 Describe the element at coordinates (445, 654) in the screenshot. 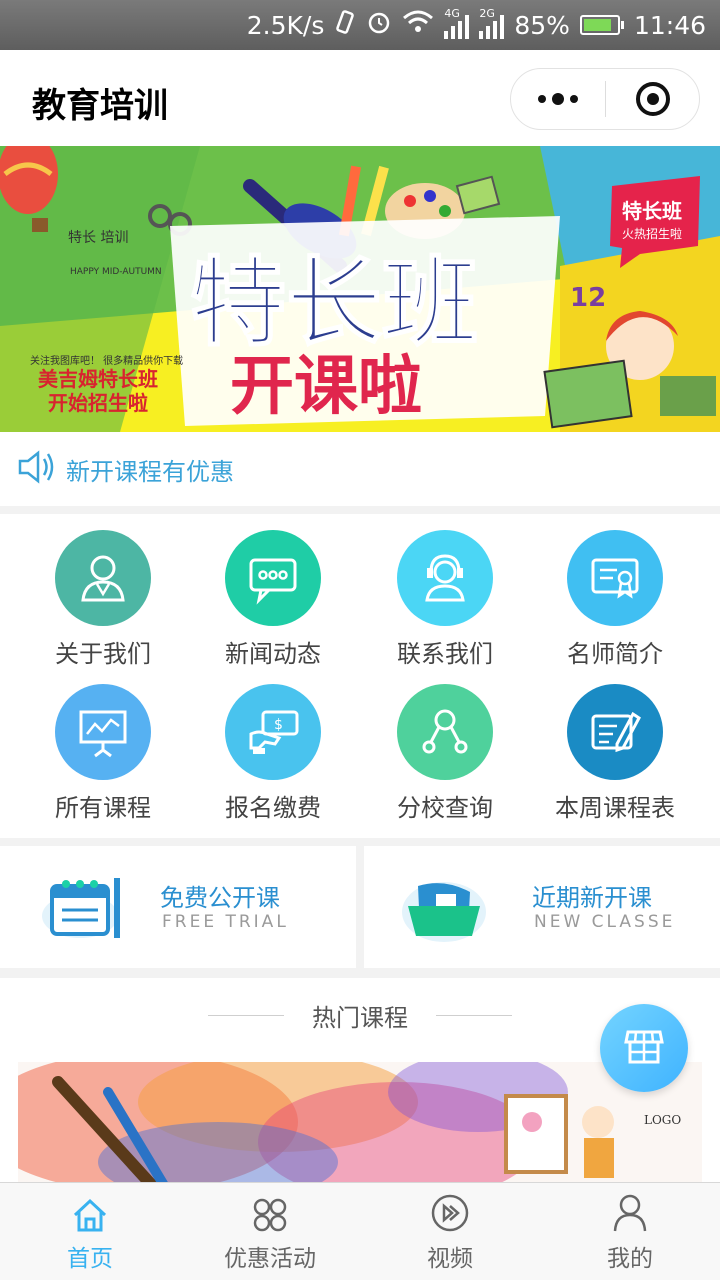

I see `grid-label: 联系我们` at that location.